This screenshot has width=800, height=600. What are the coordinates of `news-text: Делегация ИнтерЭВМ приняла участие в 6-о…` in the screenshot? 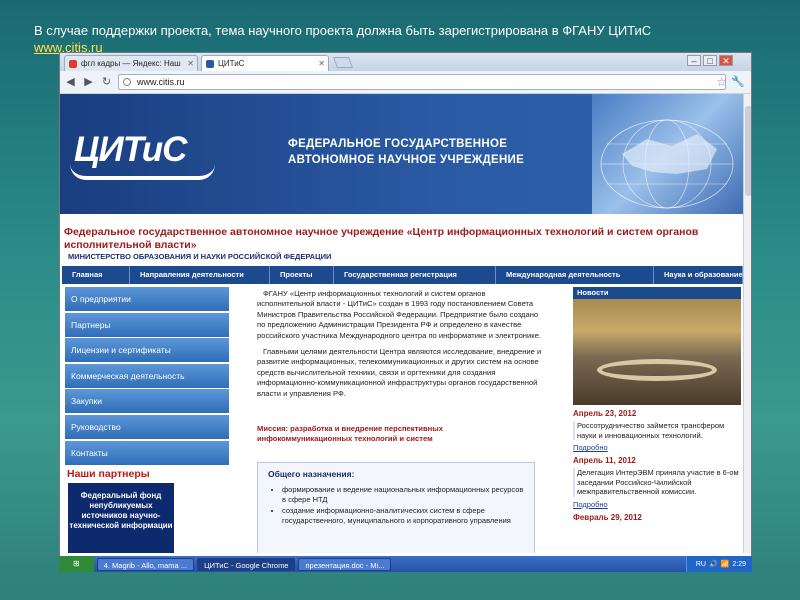 It's located at (657, 482).